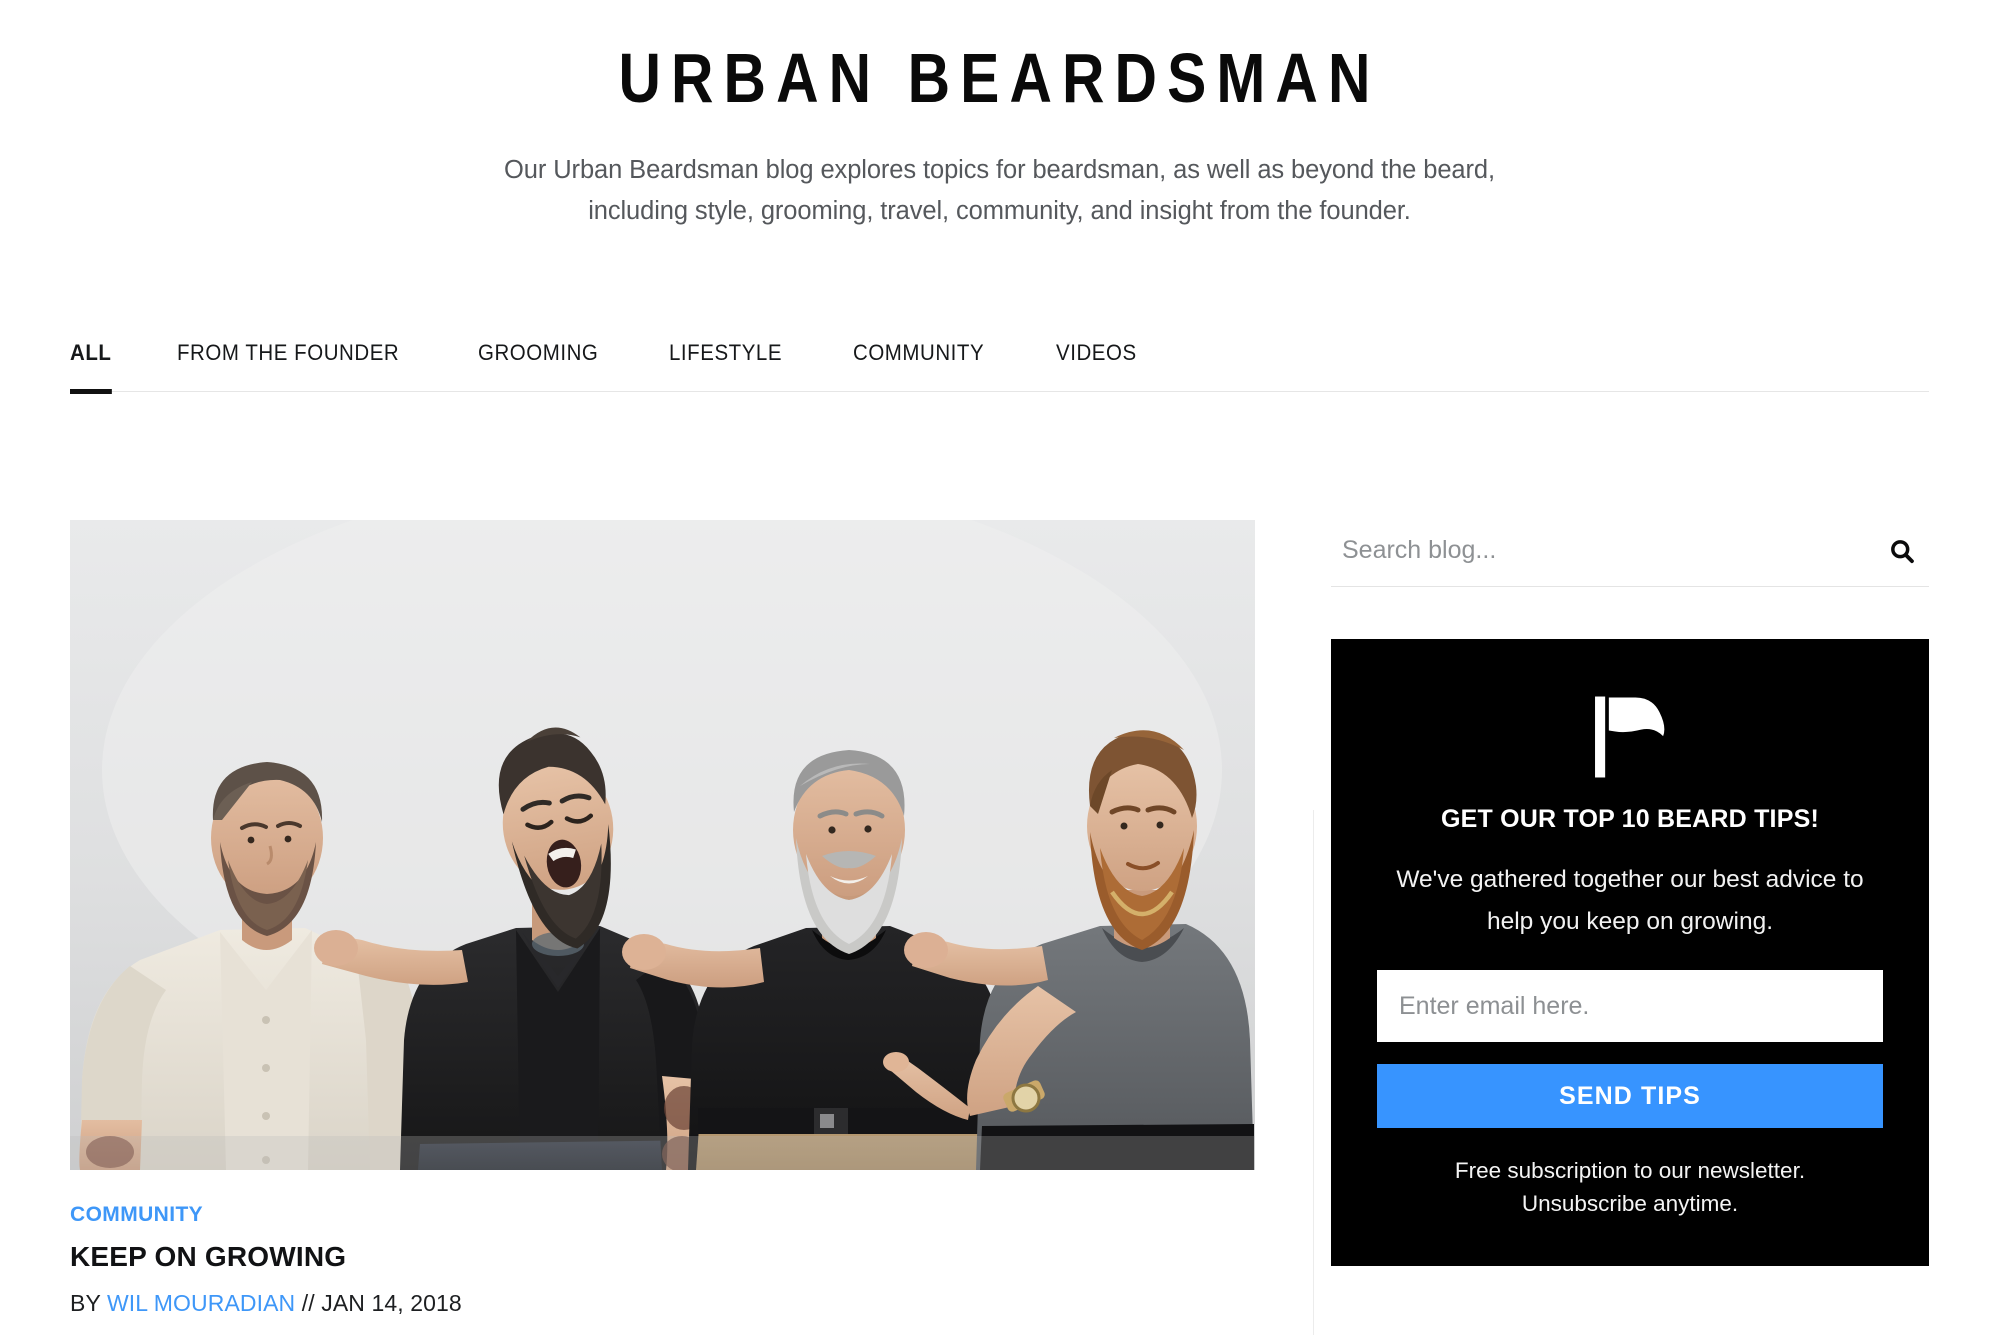 The width and height of the screenshot is (1999, 1335). What do you see at coordinates (1603, 553) in the screenshot?
I see `search-input` at bounding box center [1603, 553].